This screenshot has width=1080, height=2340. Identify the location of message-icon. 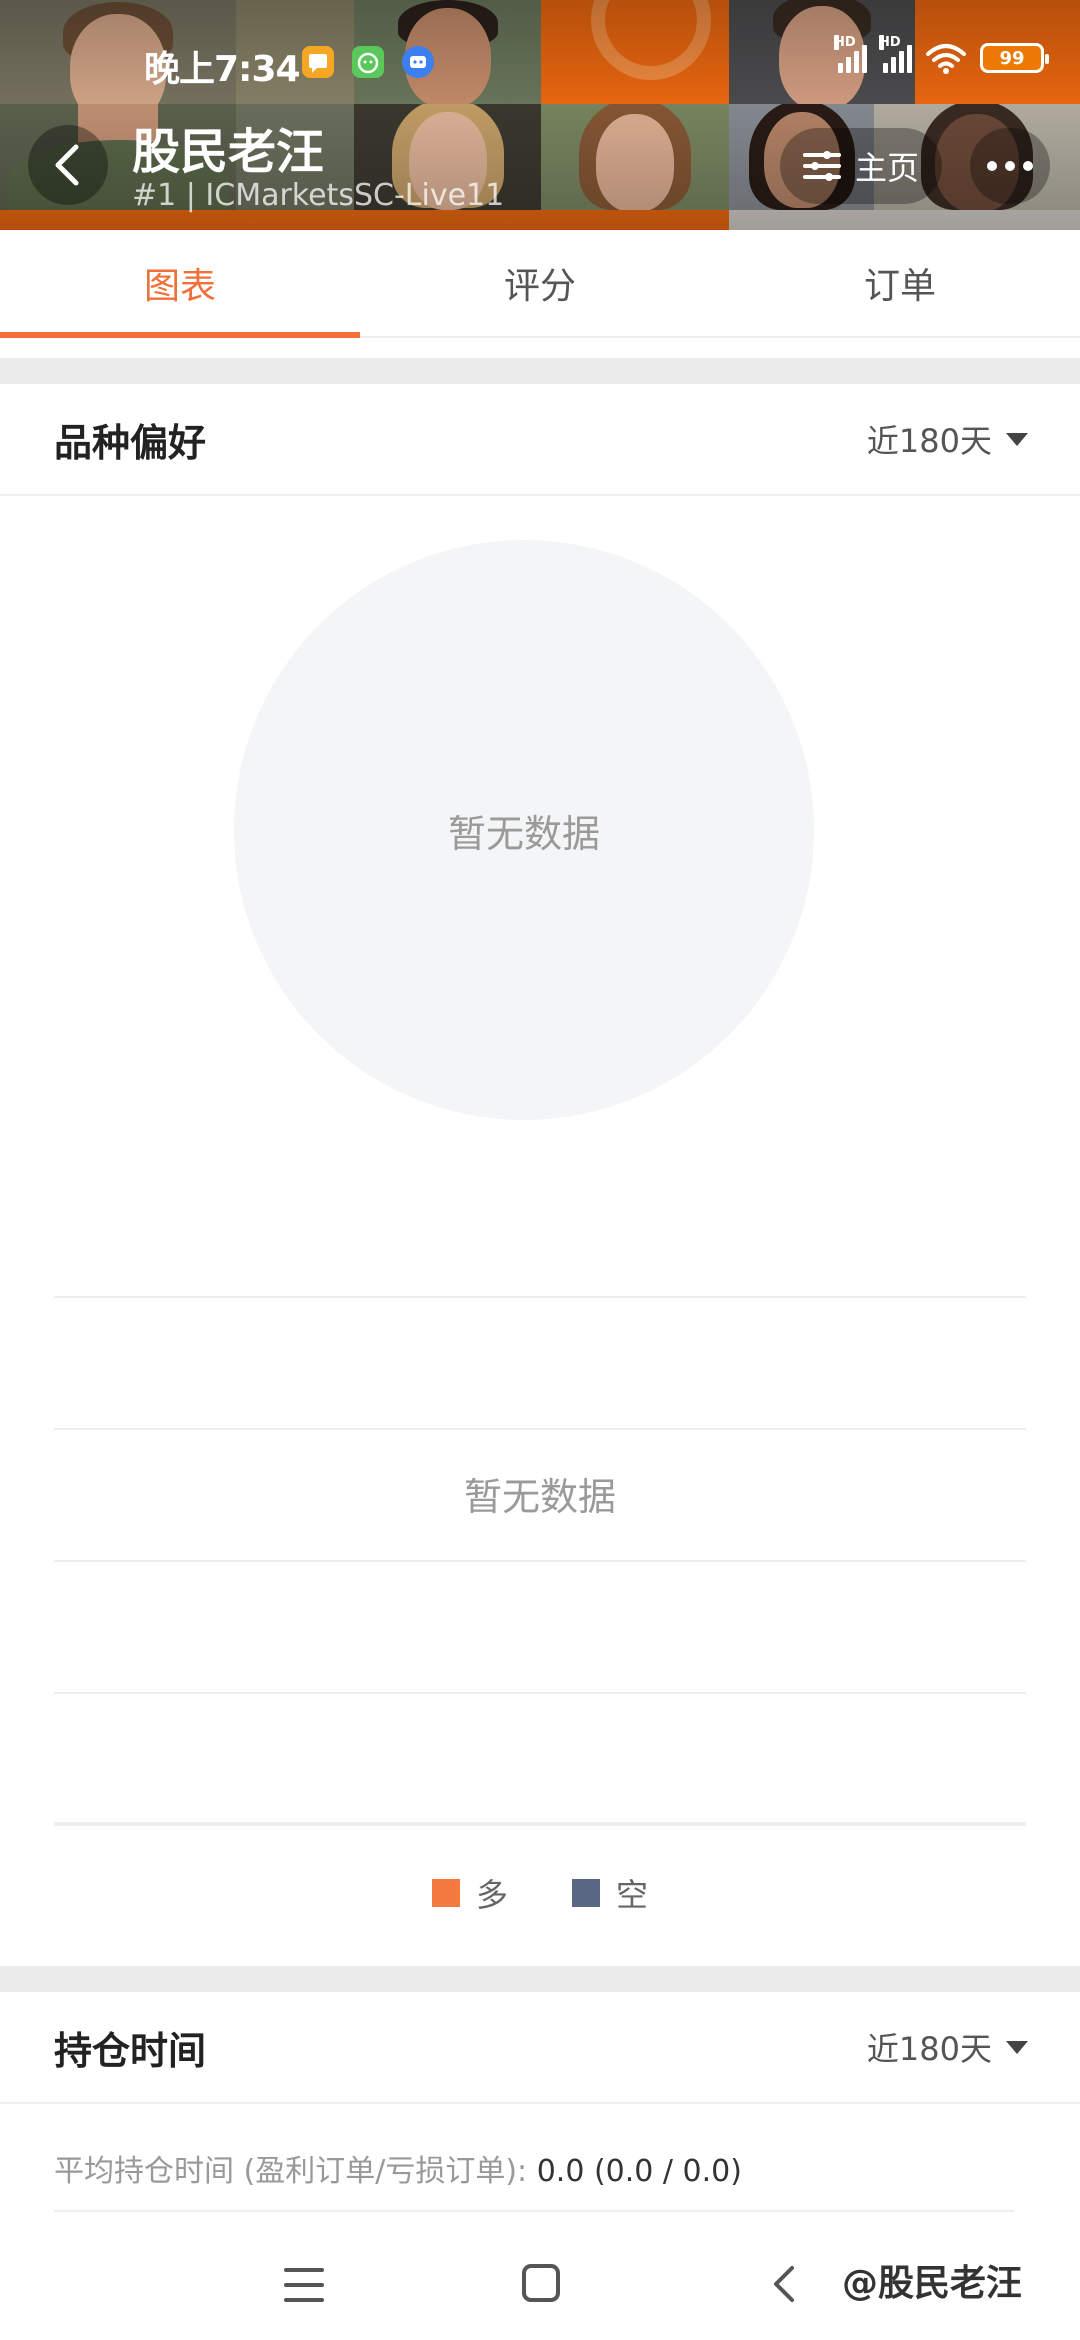
(318, 62).